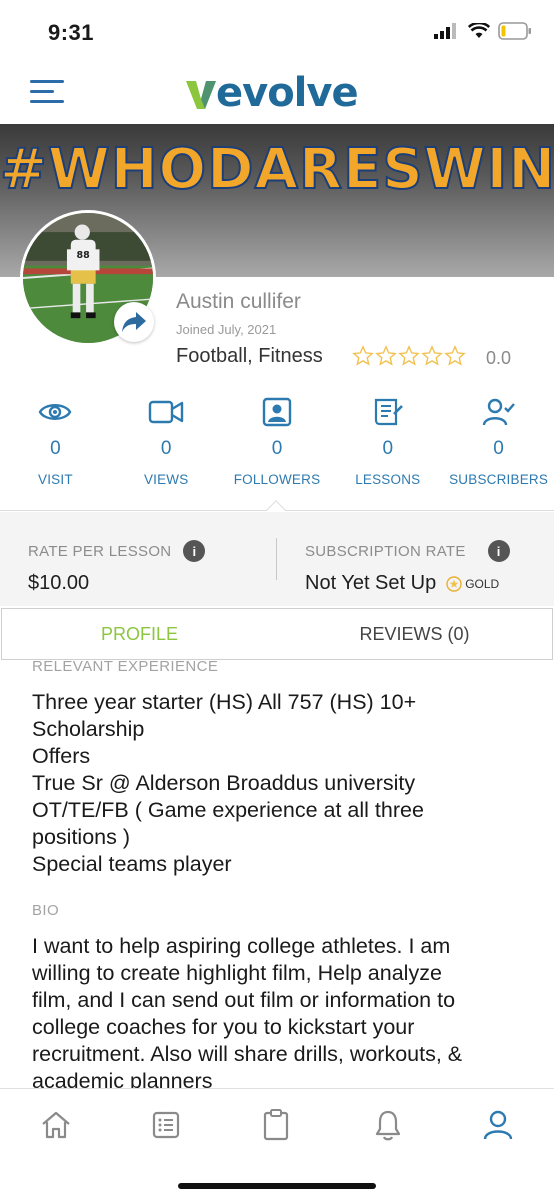  Describe the element at coordinates (514, 31) in the screenshot. I see `battery-icon` at that location.